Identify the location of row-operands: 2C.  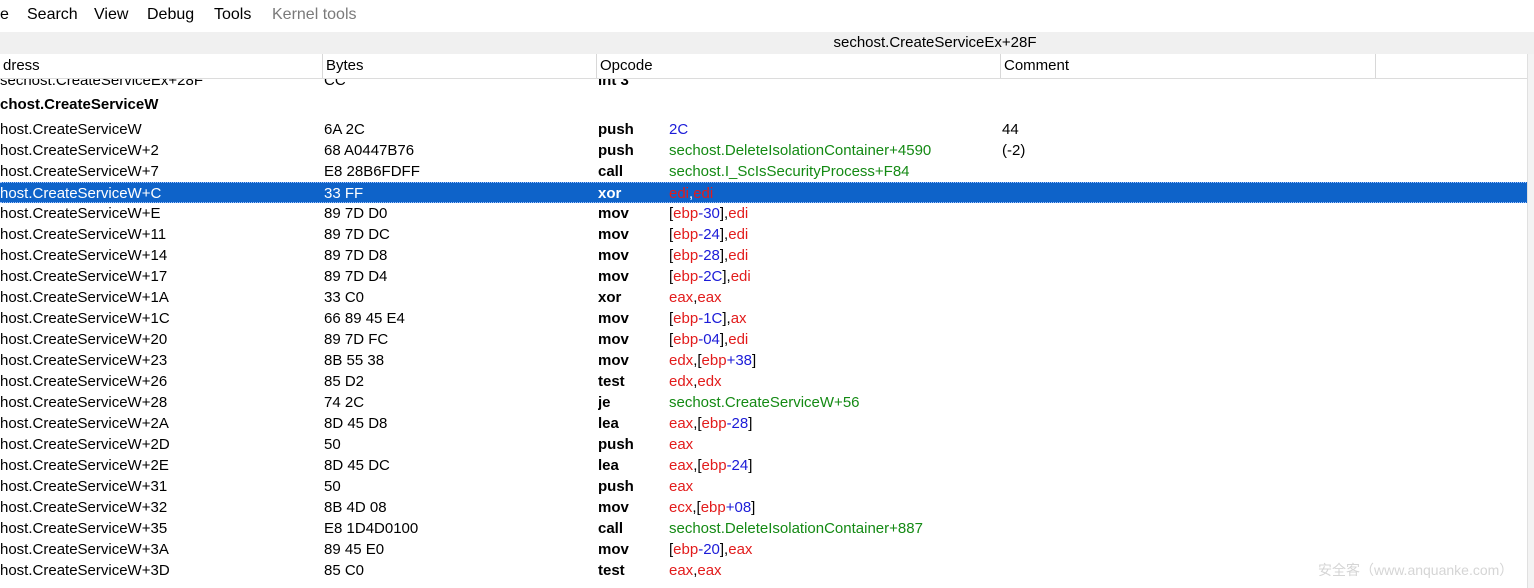
(834, 129).